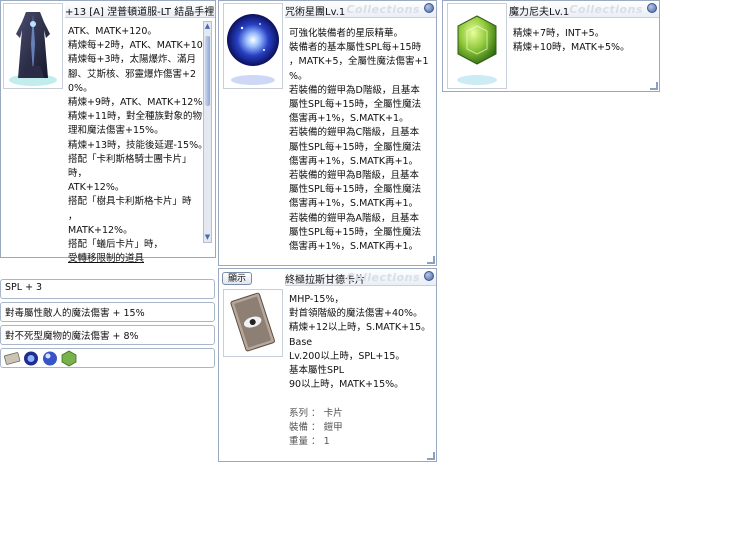 Image resolution: width=750 pixels, height=555 pixels. Describe the element at coordinates (207, 71) in the screenshot. I see `scroll-thumb` at that location.